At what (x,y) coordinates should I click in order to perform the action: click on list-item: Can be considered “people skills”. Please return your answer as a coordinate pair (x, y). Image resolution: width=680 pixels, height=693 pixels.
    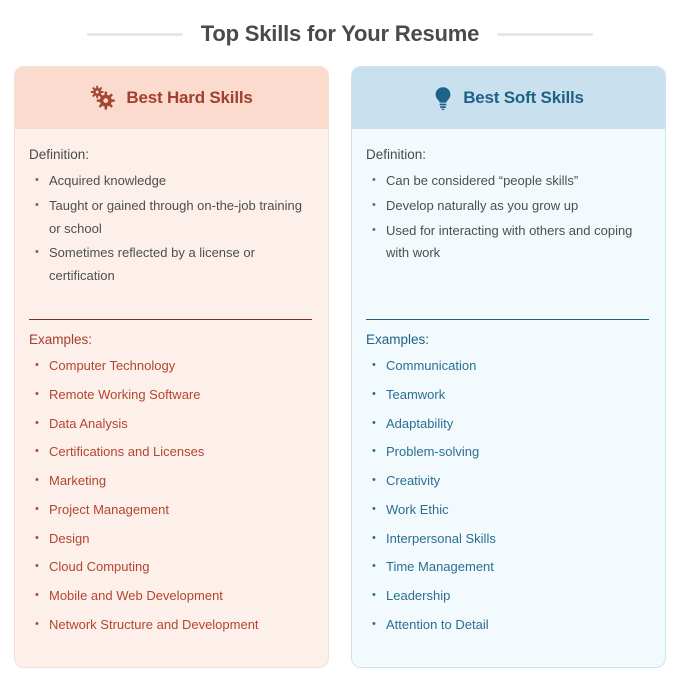
    Looking at the image, I should click on (507, 181).